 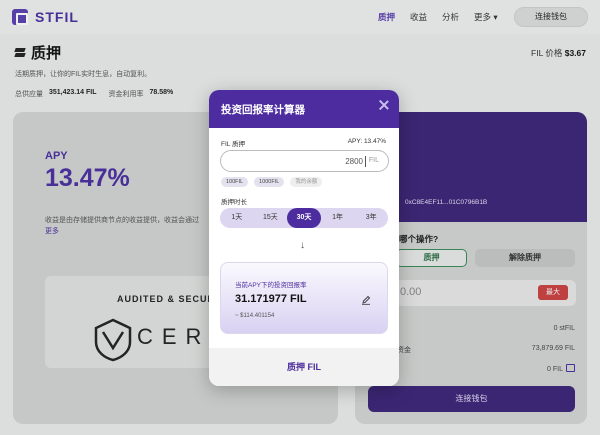 What do you see at coordinates (235, 182) in the screenshot?
I see `chip-100fil: 100FIL` at bounding box center [235, 182].